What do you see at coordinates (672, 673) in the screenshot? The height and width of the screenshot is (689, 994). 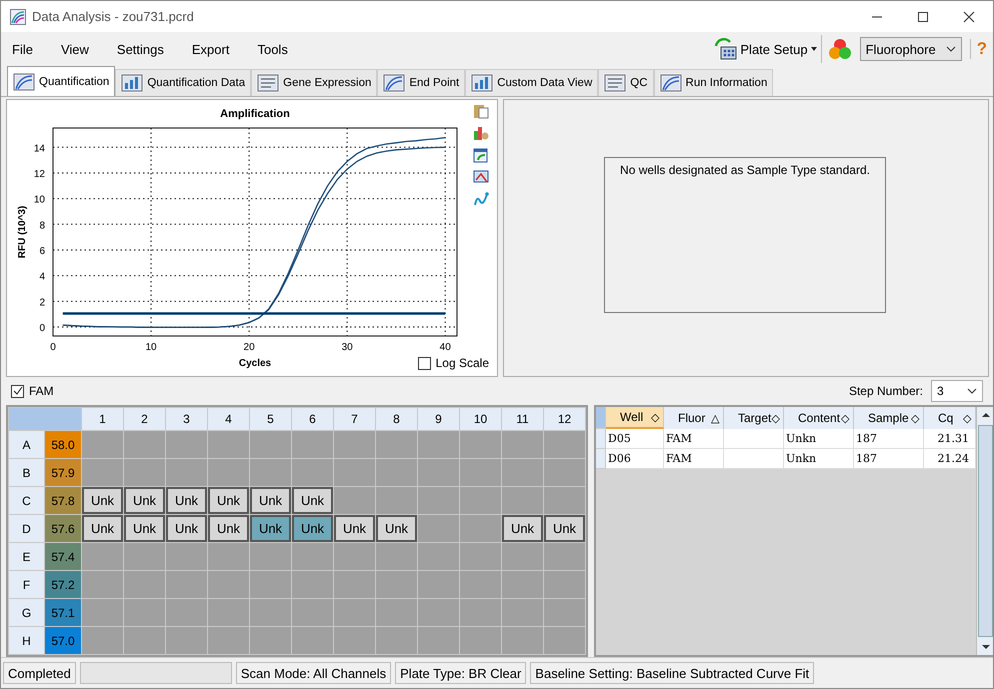 I see `status-text: Baseline Setting: Baseline Subtracted Curve Fit` at bounding box center [672, 673].